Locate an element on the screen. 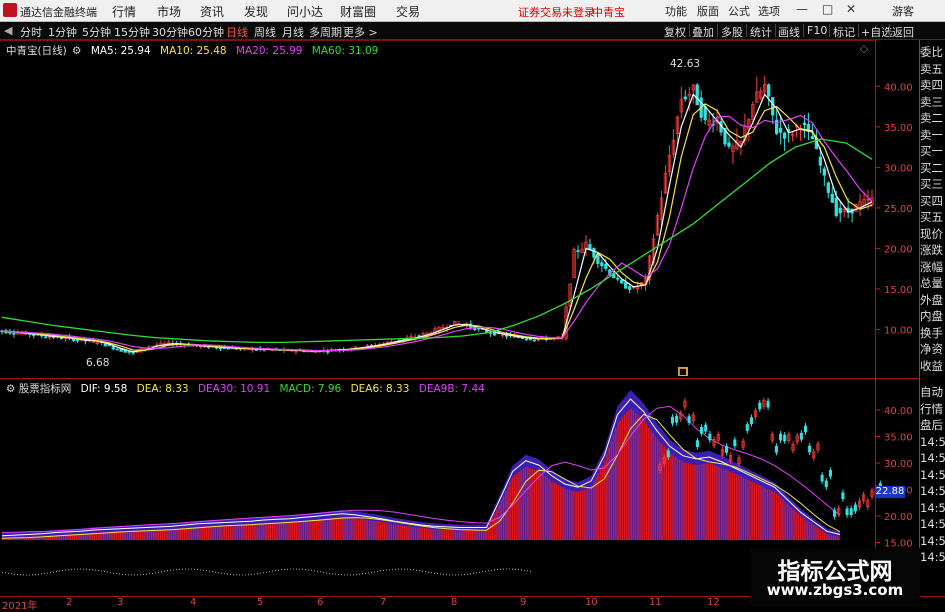 The width and height of the screenshot is (945, 612). x-axis-label: 2 is located at coordinates (69, 602).